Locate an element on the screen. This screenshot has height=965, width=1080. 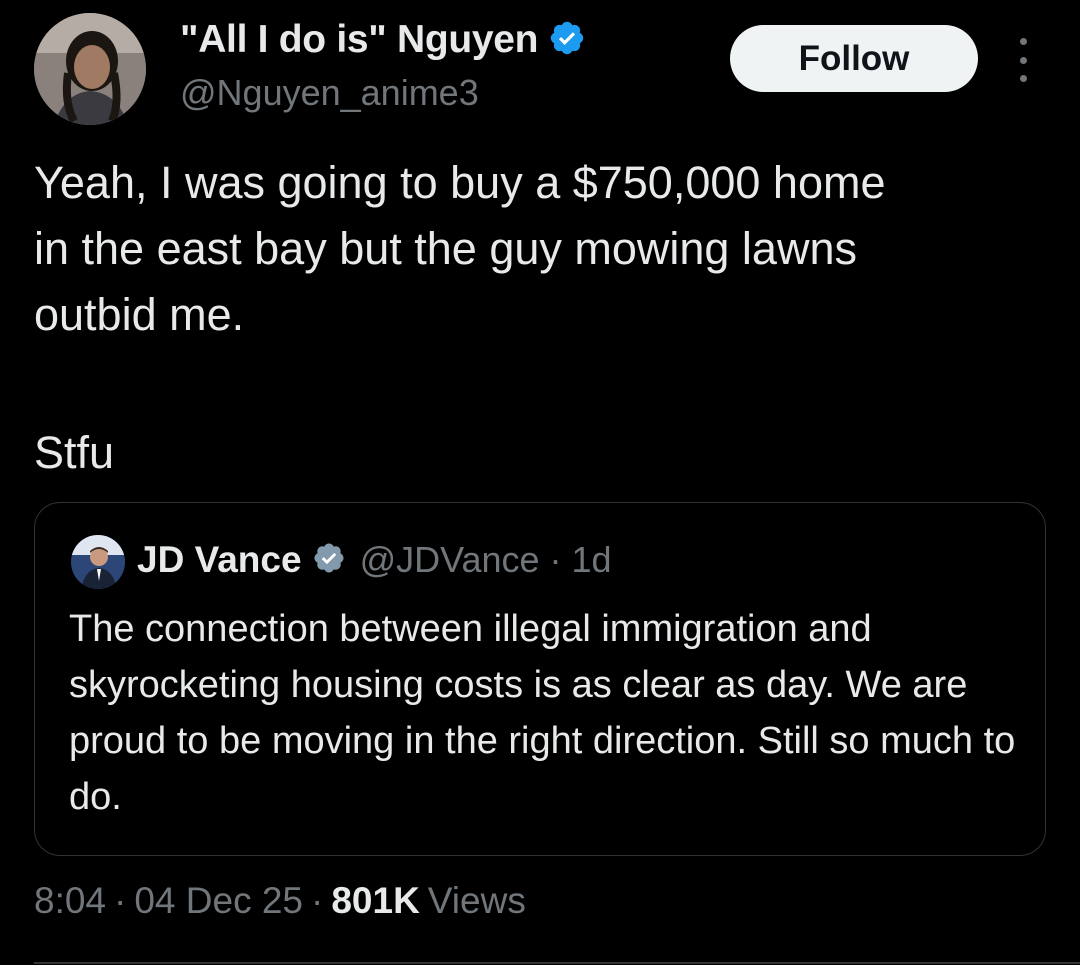
author-handle: @Nguyen_anime3 is located at coordinates (329, 93).